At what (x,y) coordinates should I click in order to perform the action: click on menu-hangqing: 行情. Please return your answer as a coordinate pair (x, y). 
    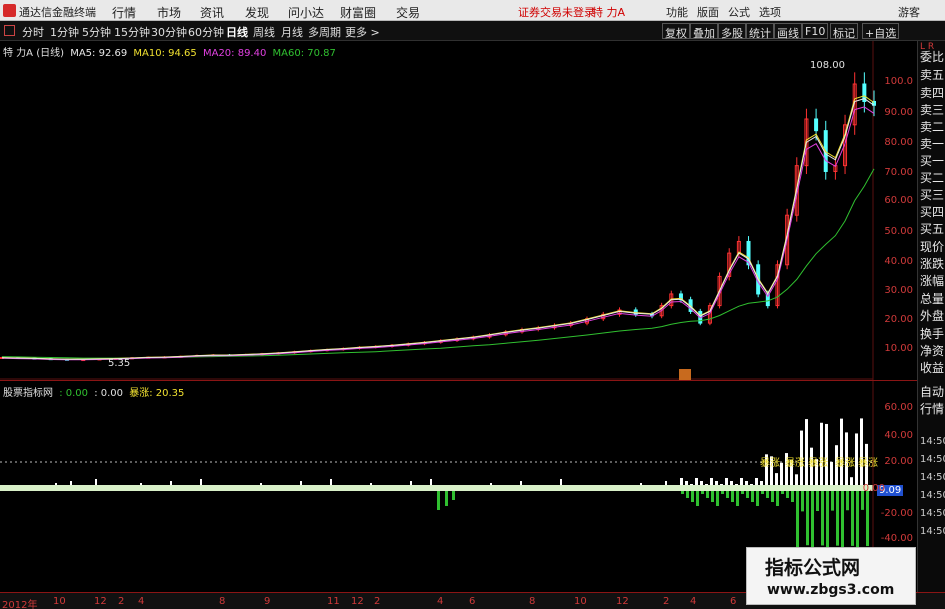
    Looking at the image, I should click on (124, 12).